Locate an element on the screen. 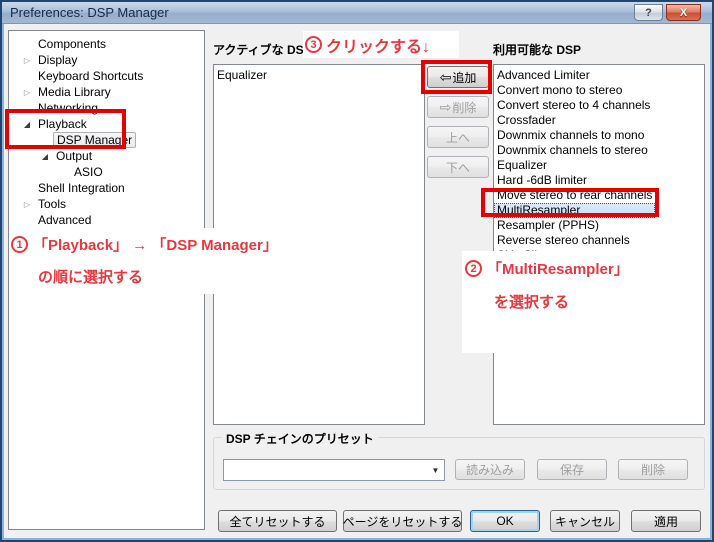 The height and width of the screenshot is (542, 714). list-item-label: Convert stereo to 4 channels is located at coordinates (574, 105).